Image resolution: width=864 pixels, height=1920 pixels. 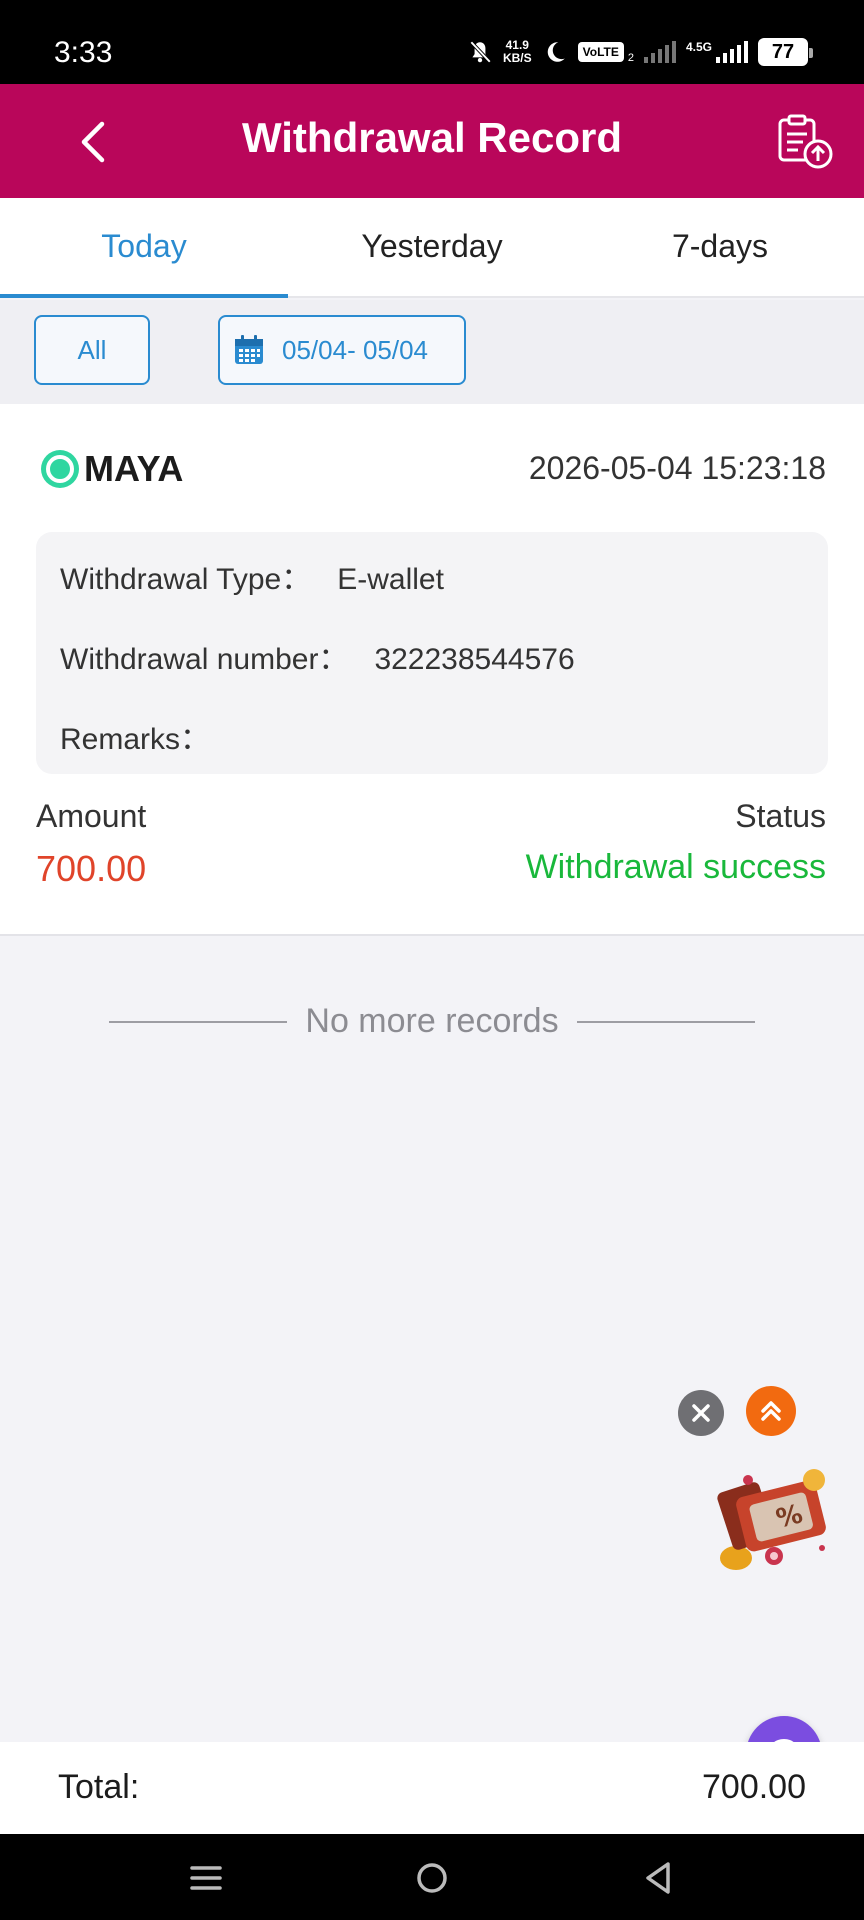 I want to click on remarks-row: Remarks：, so click(x=148, y=736).